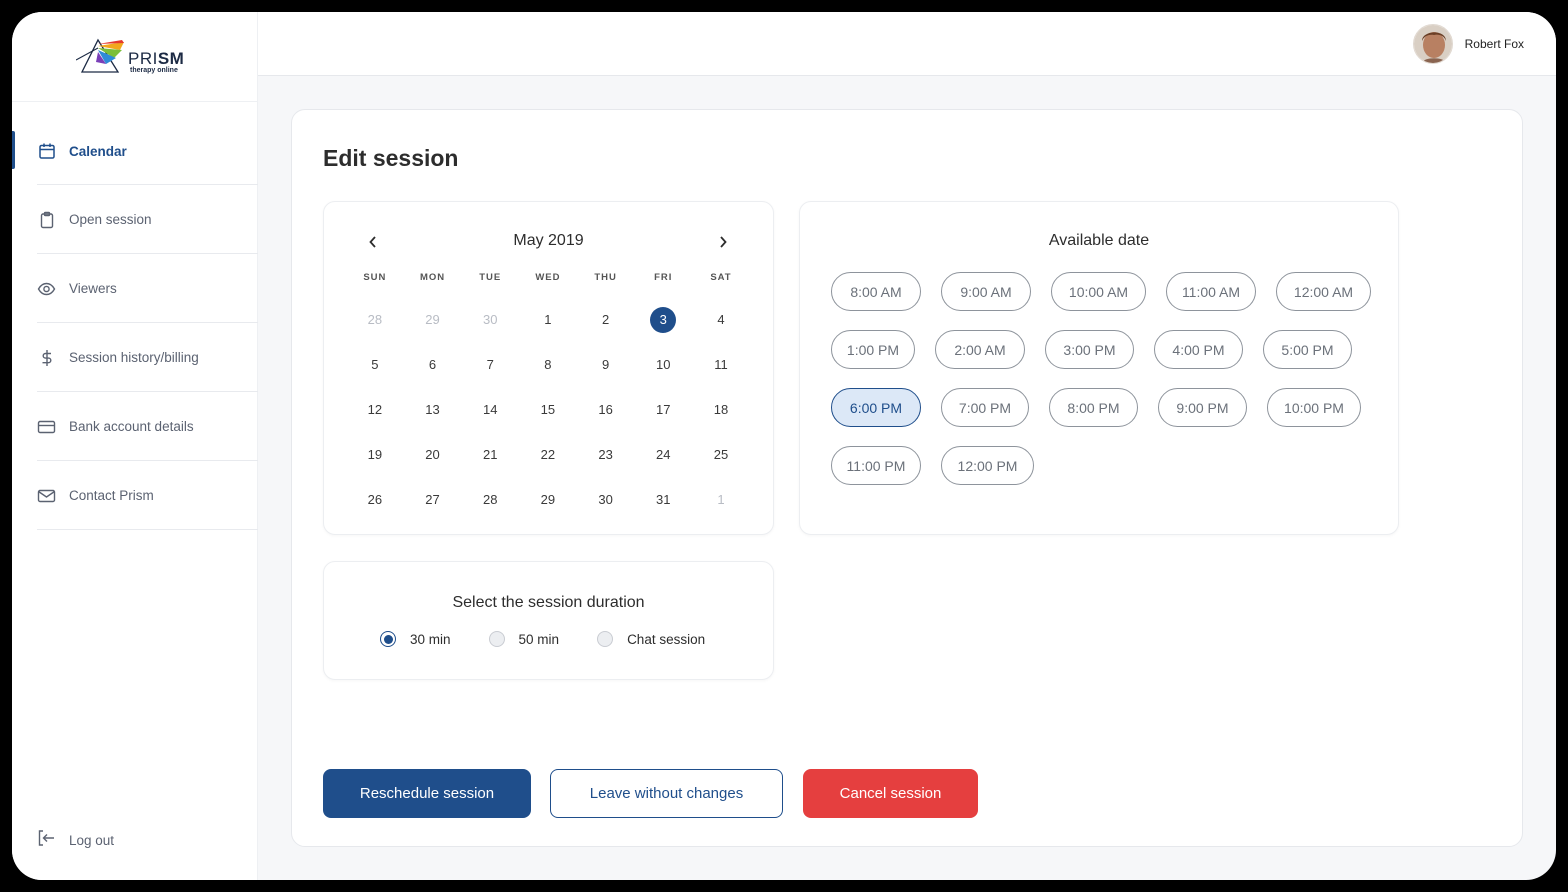 The height and width of the screenshot is (892, 1568). Describe the element at coordinates (985, 407) in the screenshot. I see `time-slot: 7:00 PM` at that location.